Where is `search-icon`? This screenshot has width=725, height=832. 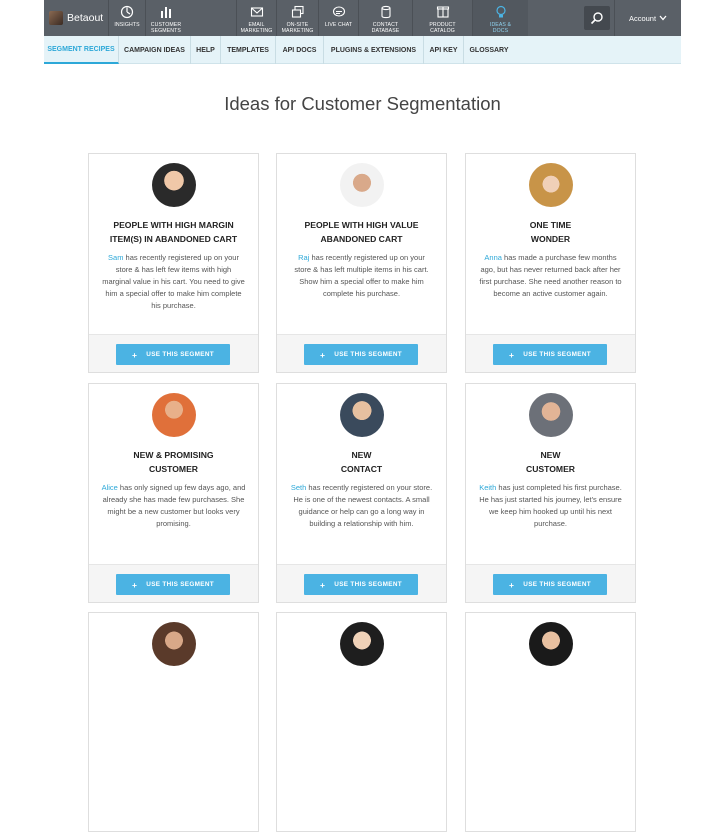
search-icon is located at coordinates (596, 18).